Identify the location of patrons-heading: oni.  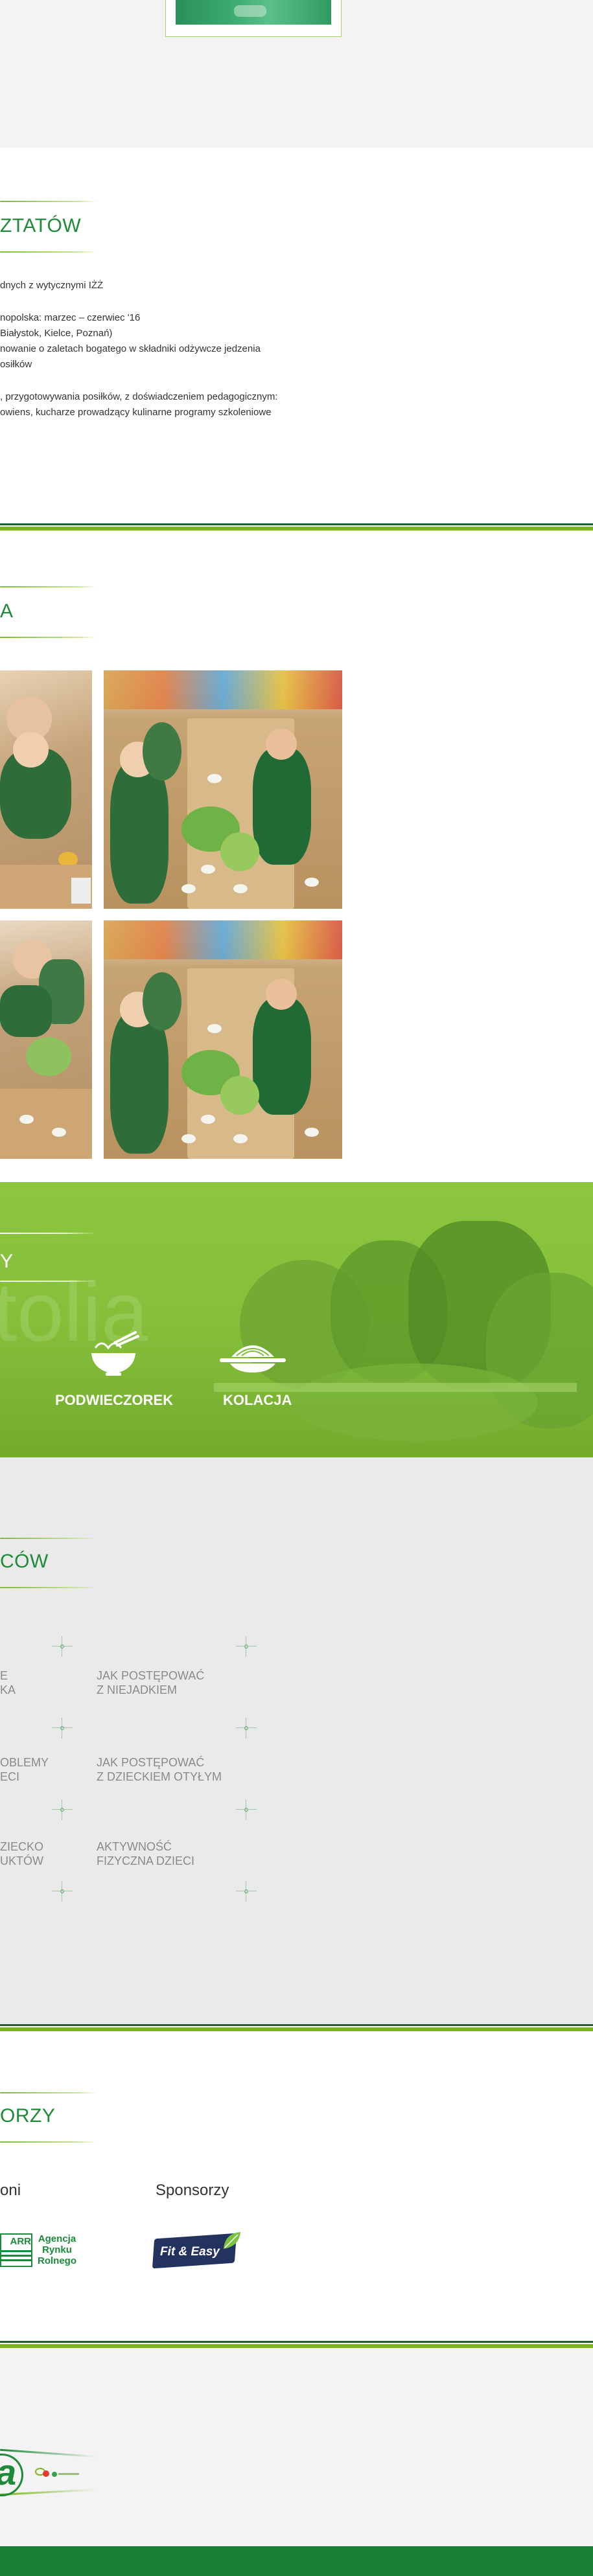
(11, 2190).